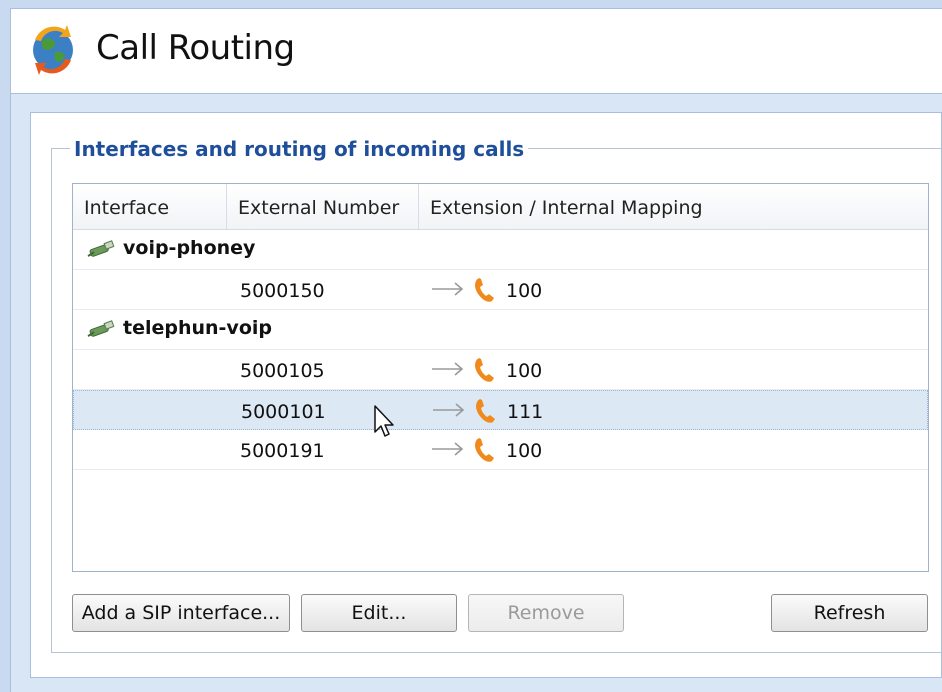 The height and width of the screenshot is (692, 942). I want to click on column-header-mapping: Extension / Internal Mapping, so click(673, 206).